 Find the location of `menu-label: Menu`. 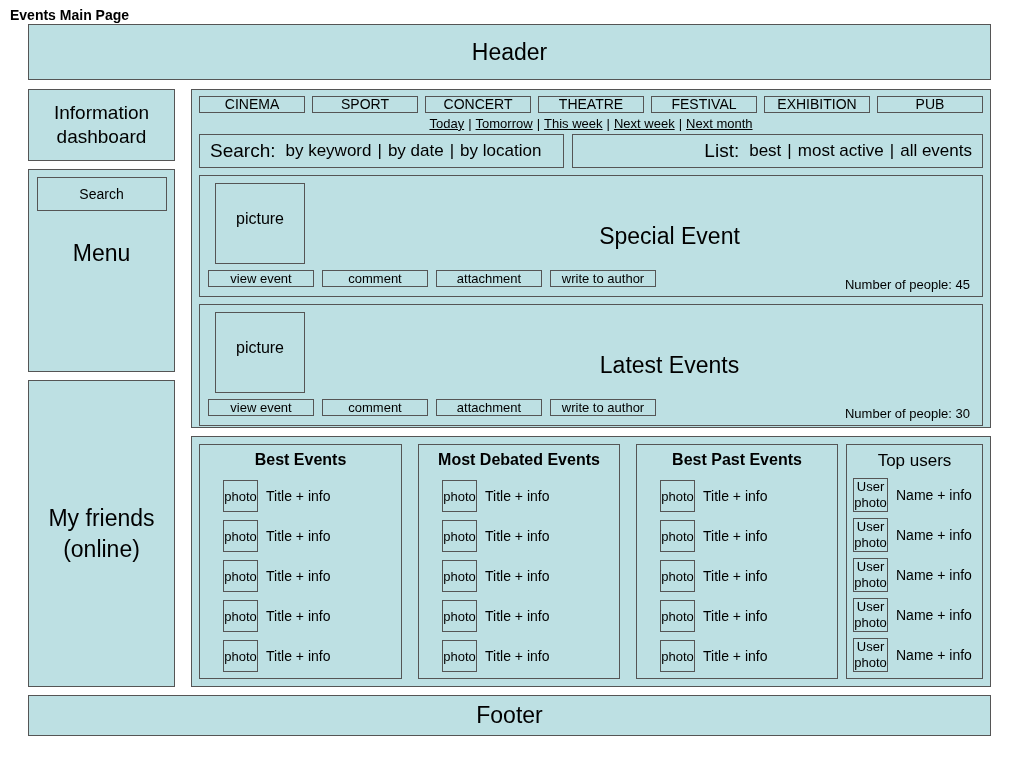

menu-label: Menu is located at coordinates (101, 253).